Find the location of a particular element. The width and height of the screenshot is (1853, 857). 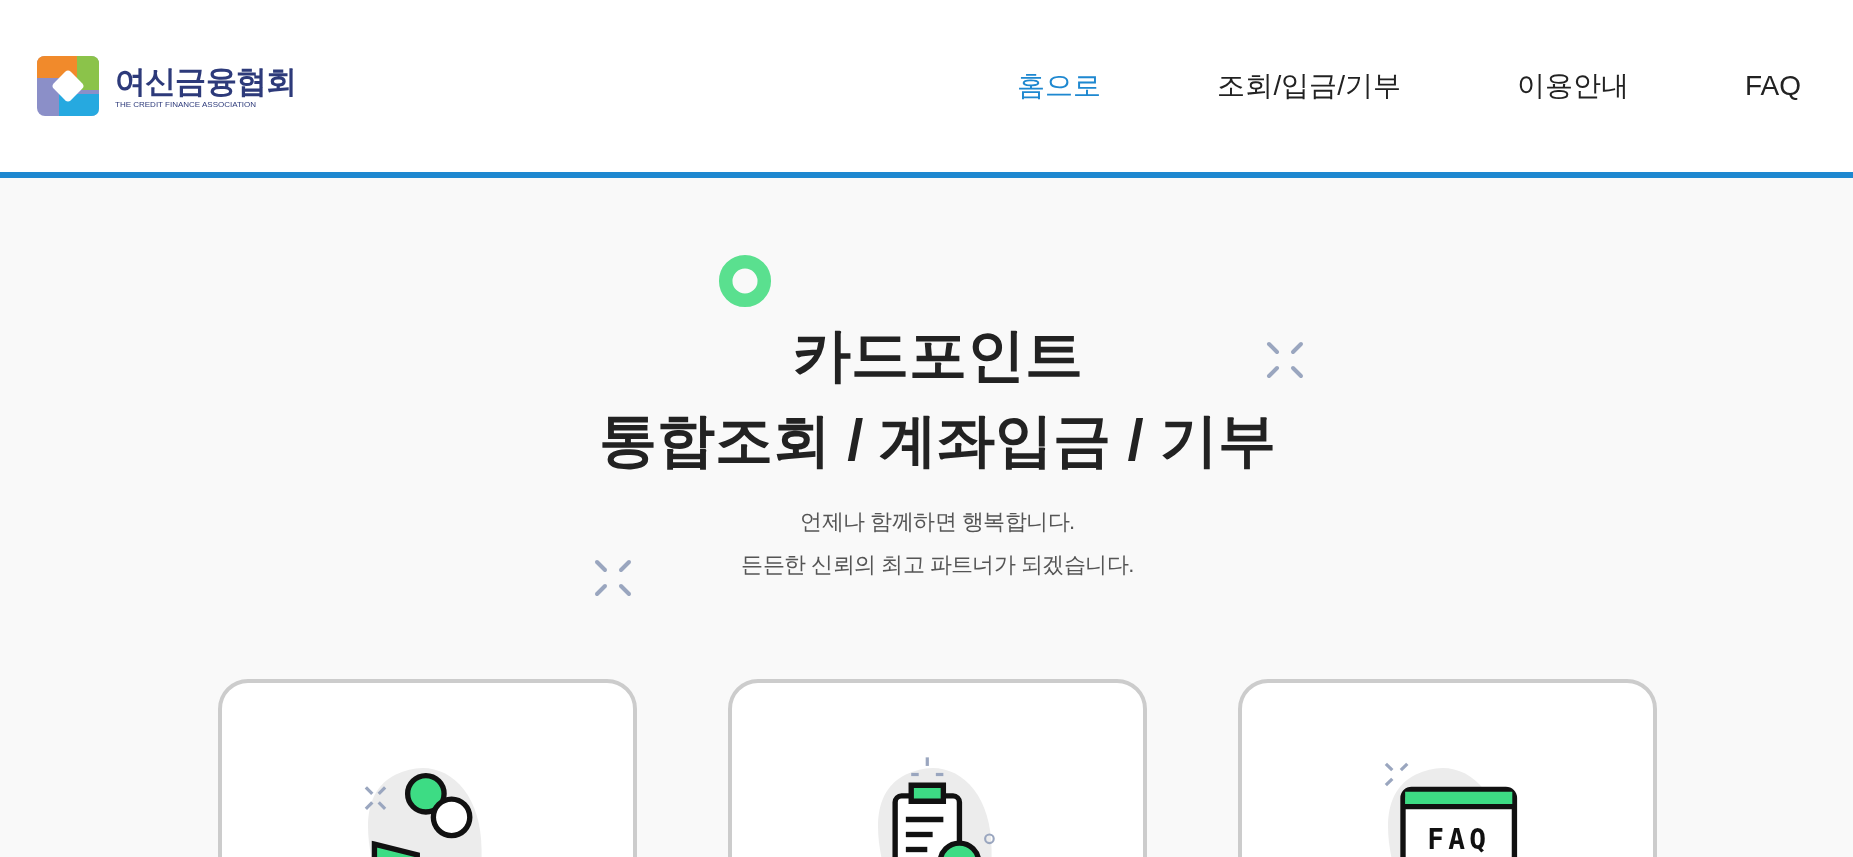

nav-tab: 조회/입금/기부 is located at coordinates (1309, 89).